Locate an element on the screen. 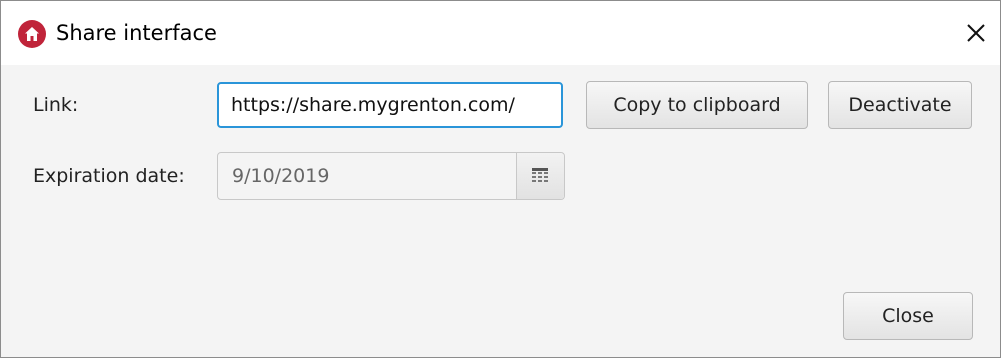  link-input is located at coordinates (390, 105).